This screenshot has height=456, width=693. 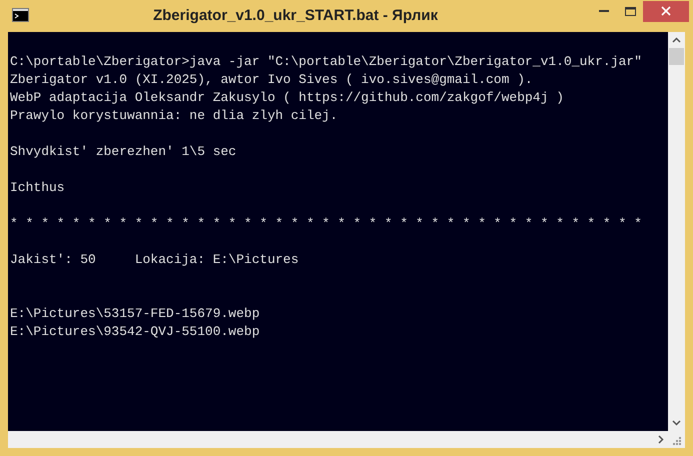 What do you see at coordinates (676, 56) in the screenshot?
I see `scrollbar-thumb` at bounding box center [676, 56].